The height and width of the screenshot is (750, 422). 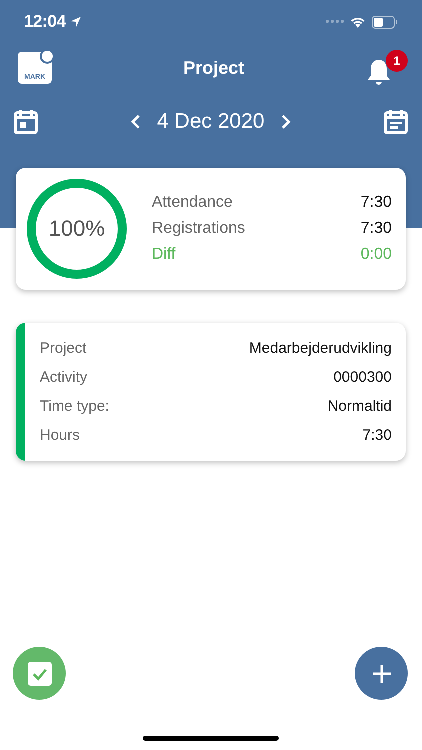 I want to click on chevron-right-icon, so click(x=285, y=122).